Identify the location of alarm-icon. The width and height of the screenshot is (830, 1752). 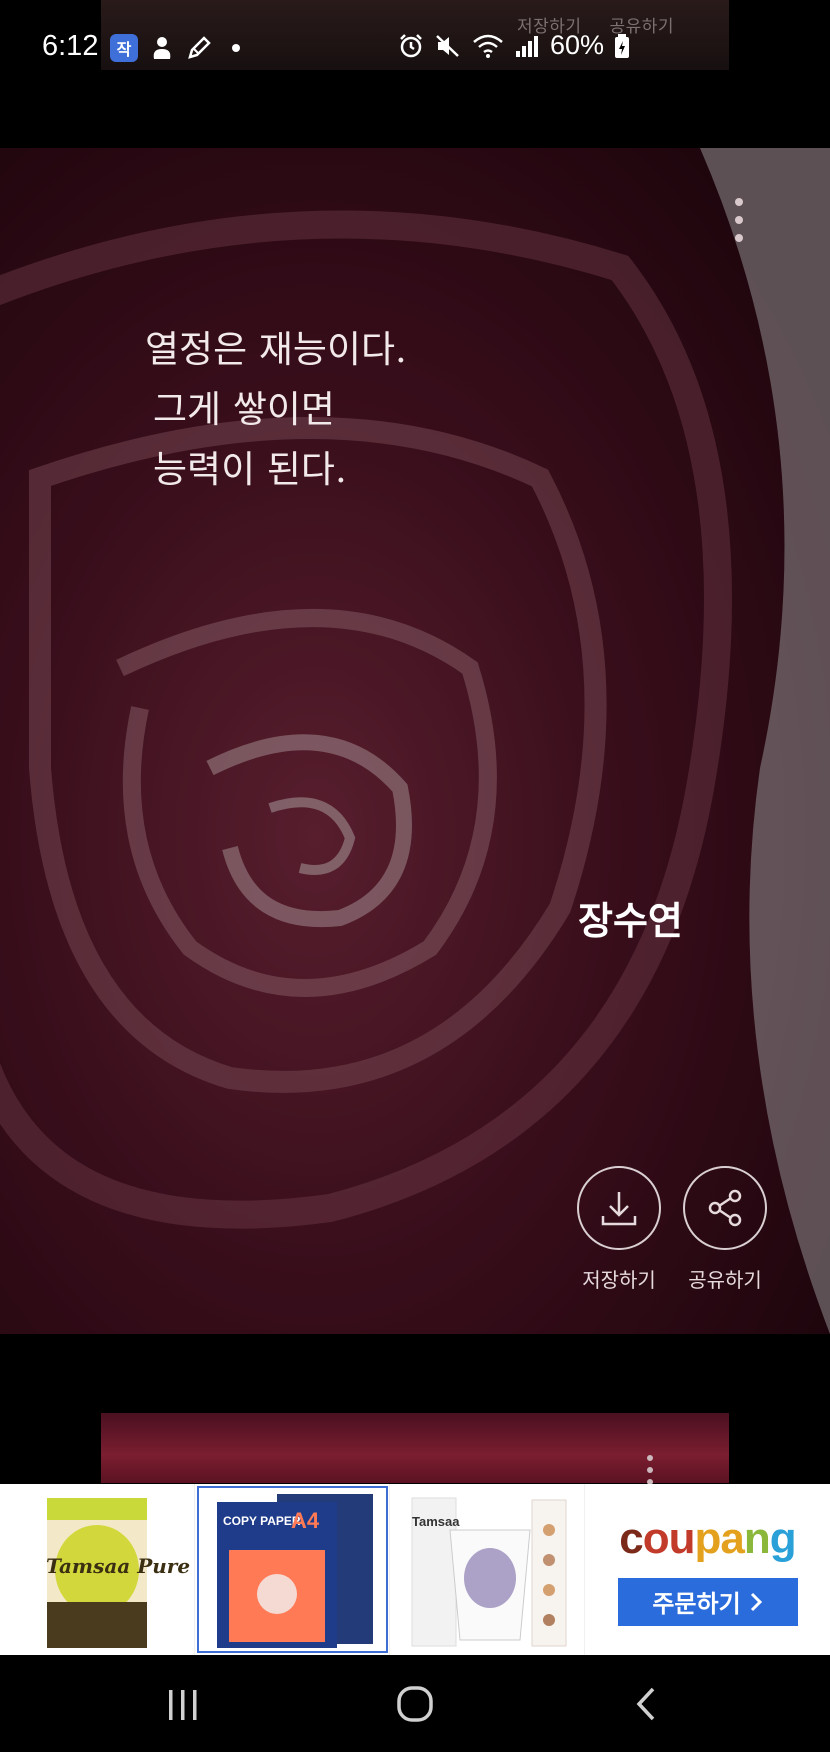
(411, 45).